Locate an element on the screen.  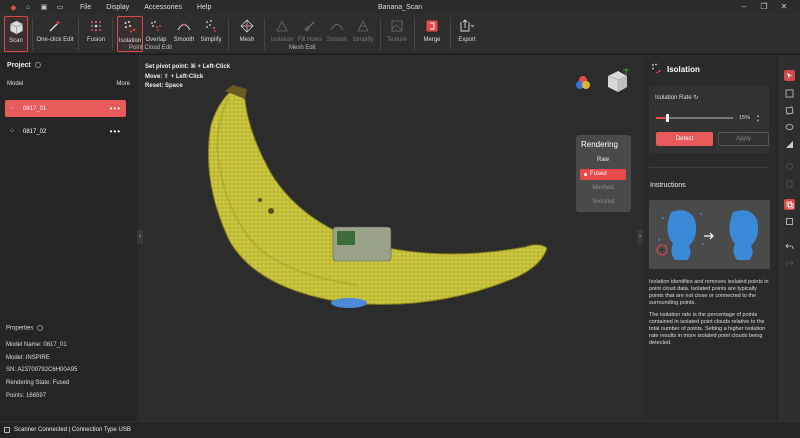
menu-file: File is located at coordinates (85, 7).